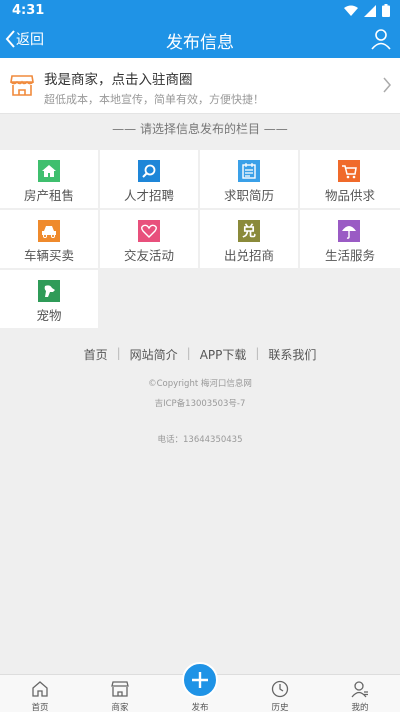  What do you see at coordinates (223, 354) in the screenshot?
I see `footer-link-app-download: APP下载` at bounding box center [223, 354].